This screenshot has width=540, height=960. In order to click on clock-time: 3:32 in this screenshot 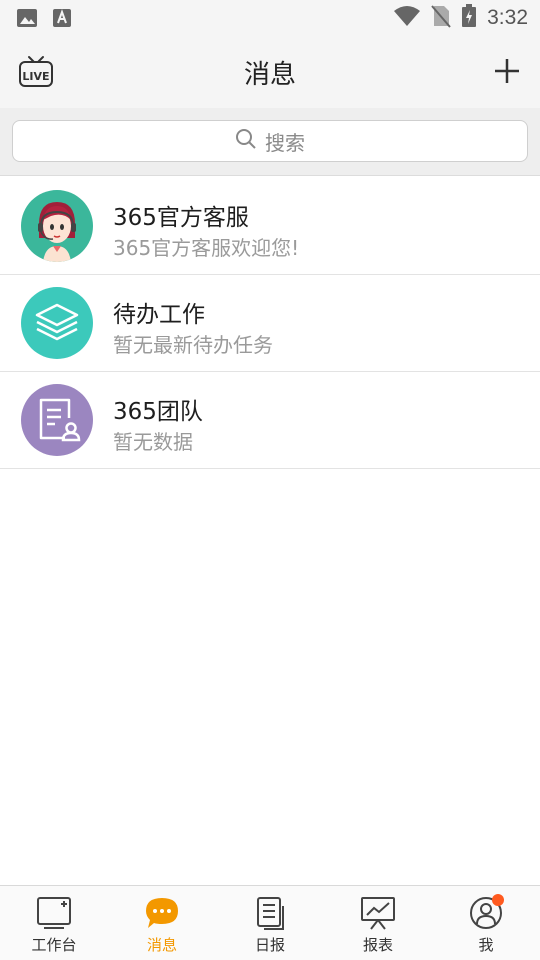, I will do `click(507, 17)`.